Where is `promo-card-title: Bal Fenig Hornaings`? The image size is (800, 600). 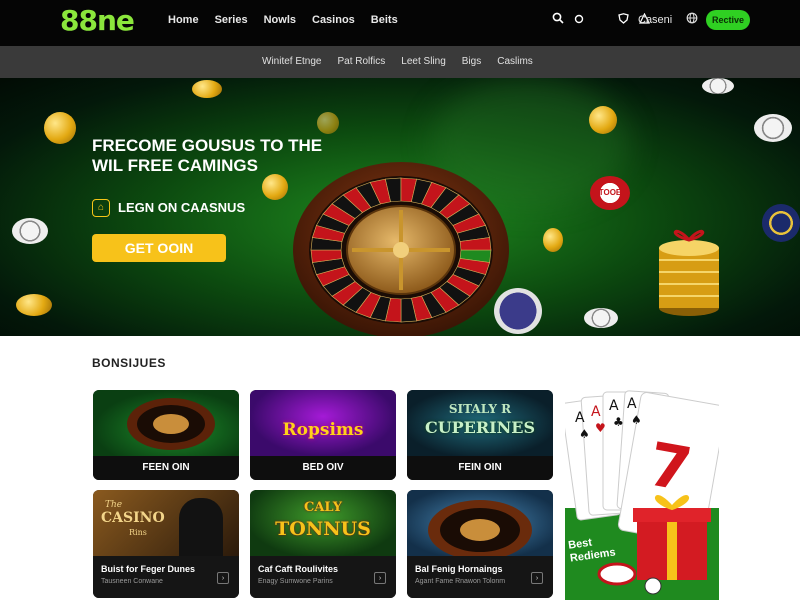
promo-card-title: Bal Fenig Hornaings is located at coordinates (459, 569).